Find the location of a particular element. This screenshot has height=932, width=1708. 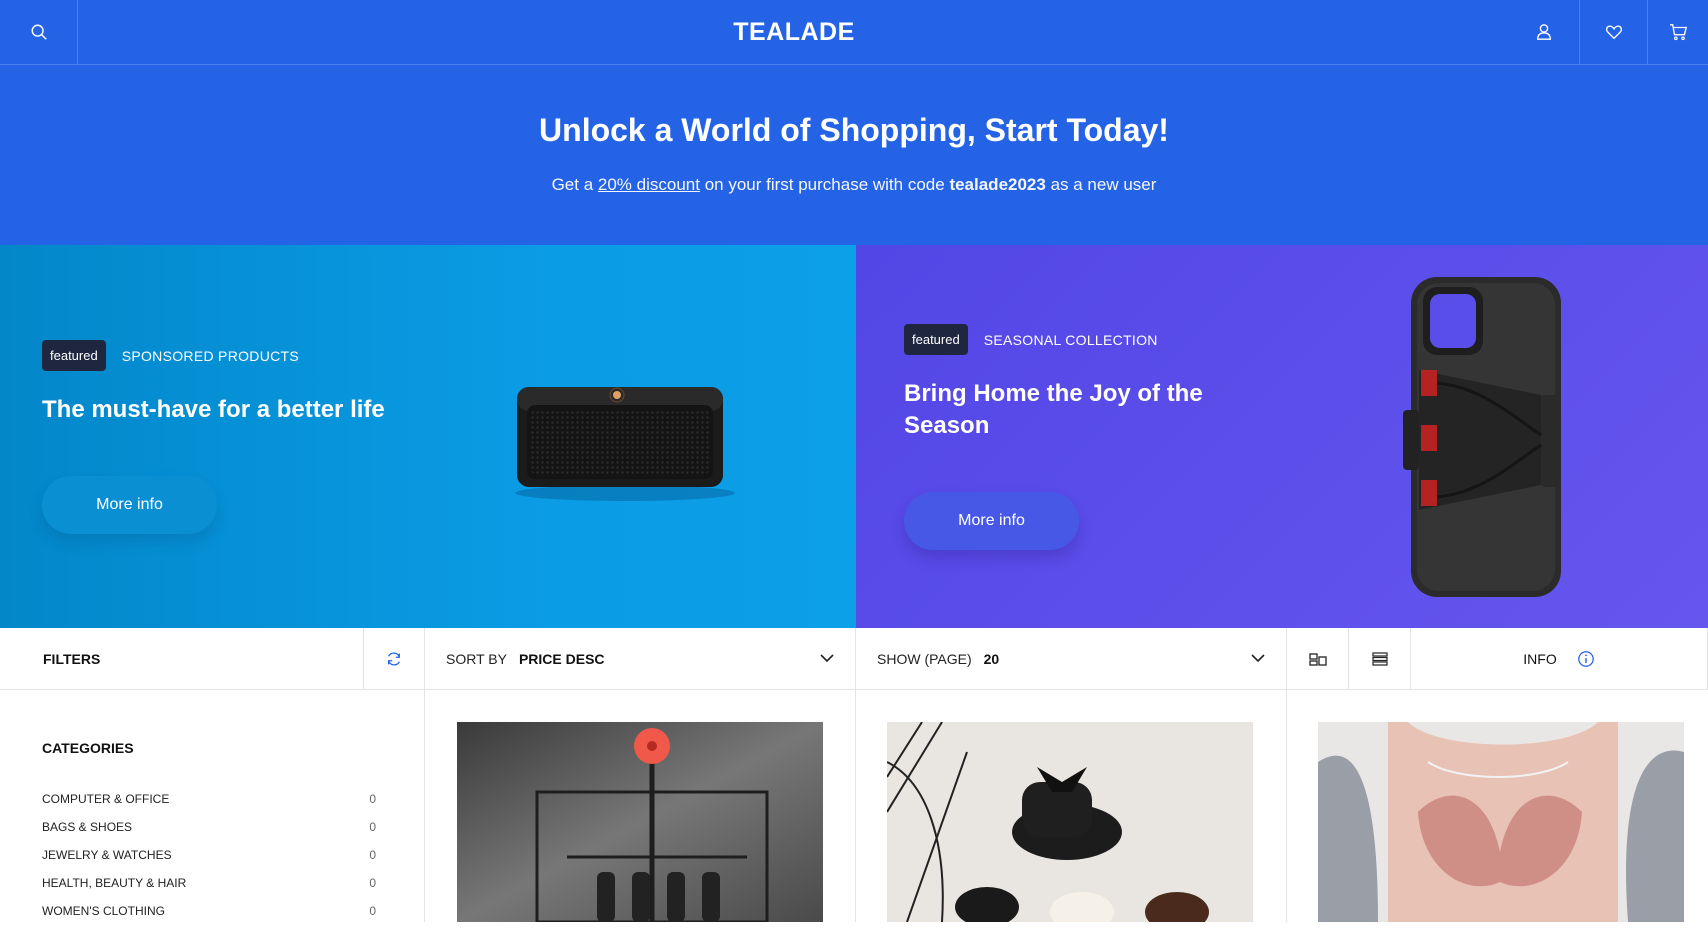

cart-icon is located at coordinates (1678, 32).